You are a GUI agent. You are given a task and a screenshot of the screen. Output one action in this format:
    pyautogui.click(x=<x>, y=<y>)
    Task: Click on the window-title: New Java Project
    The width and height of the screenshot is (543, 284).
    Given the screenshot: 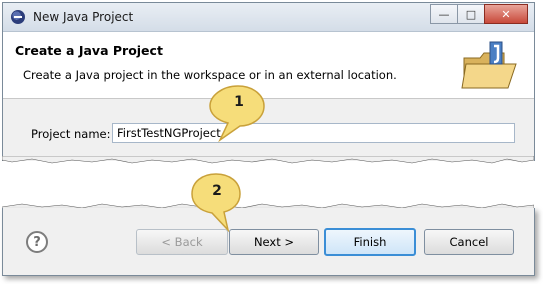 What is the action you would take?
    pyautogui.click(x=83, y=17)
    